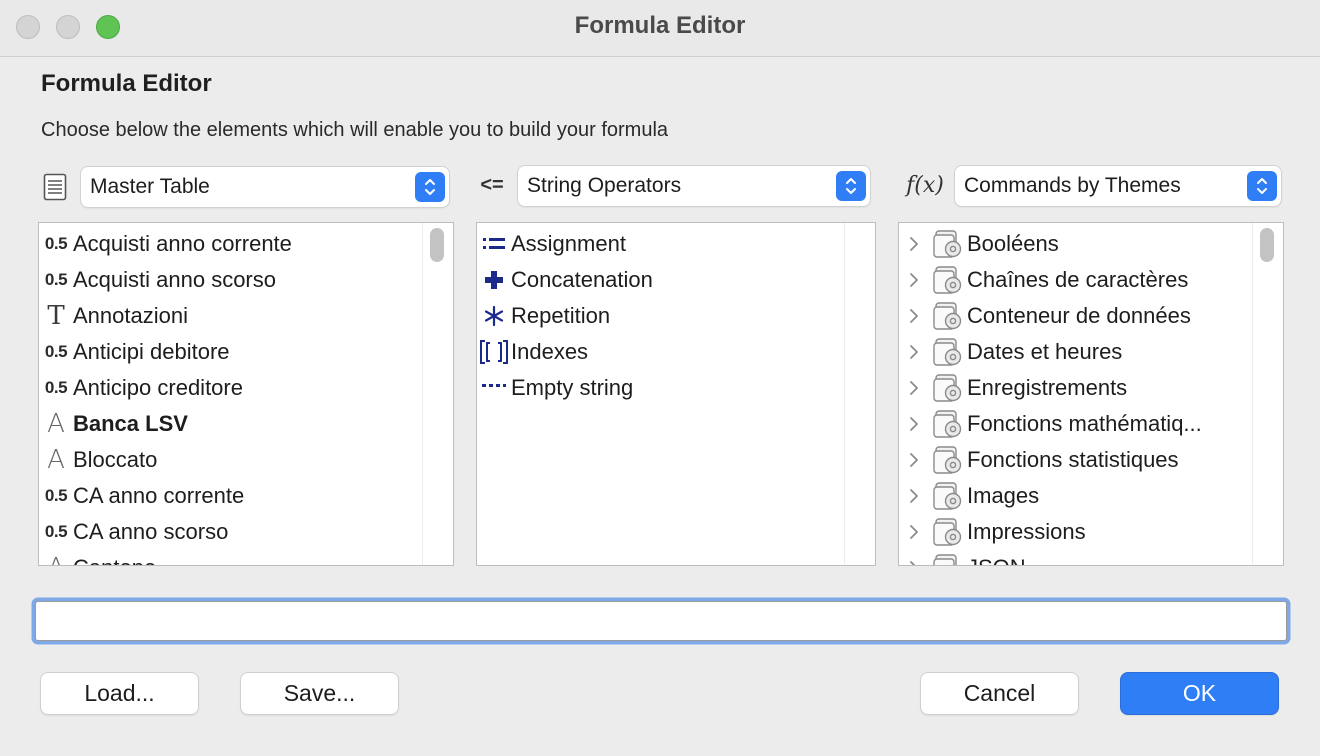  What do you see at coordinates (126, 83) in the screenshot?
I see `page-title: Formula Editor` at bounding box center [126, 83].